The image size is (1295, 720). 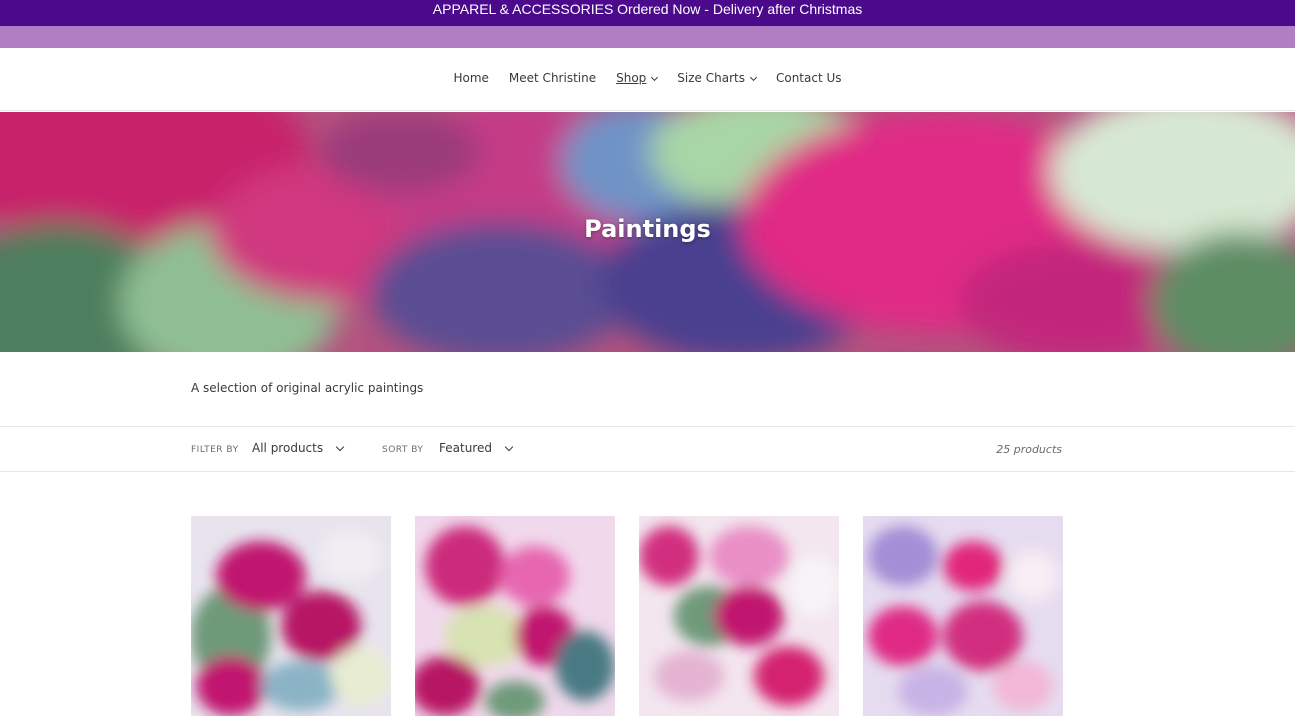 I want to click on page-title: Paintings, so click(x=647, y=229).